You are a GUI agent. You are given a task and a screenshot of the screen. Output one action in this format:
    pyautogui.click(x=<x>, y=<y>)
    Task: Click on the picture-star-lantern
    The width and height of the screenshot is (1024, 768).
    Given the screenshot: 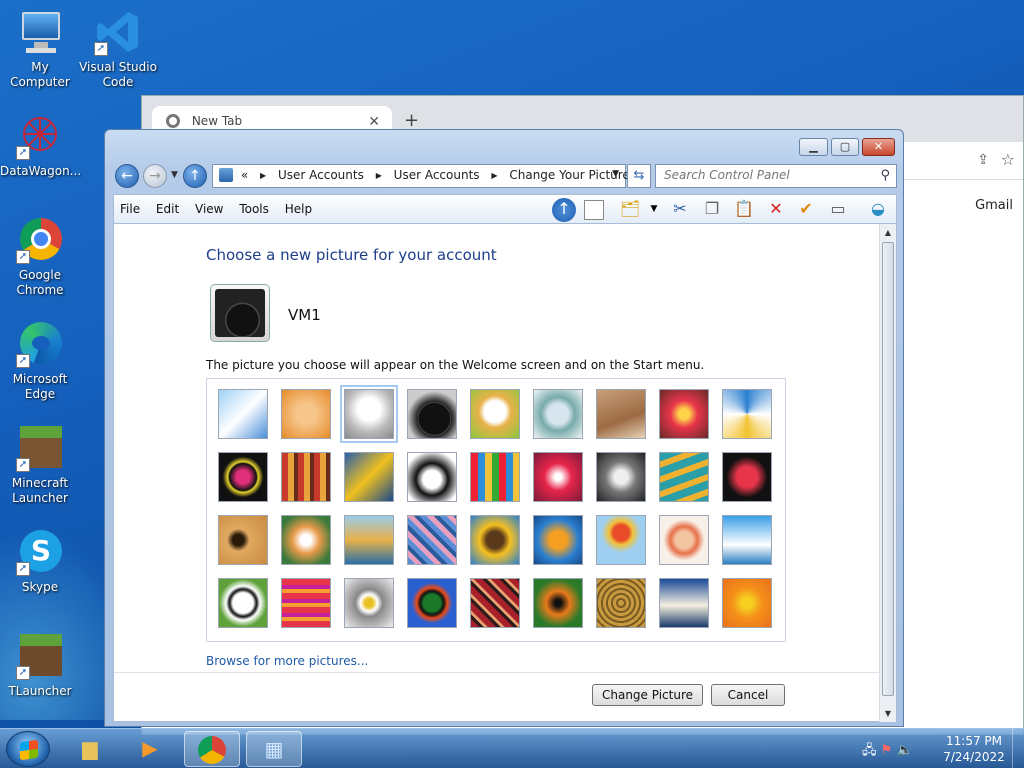 What is the action you would take?
    pyautogui.click(x=558, y=477)
    